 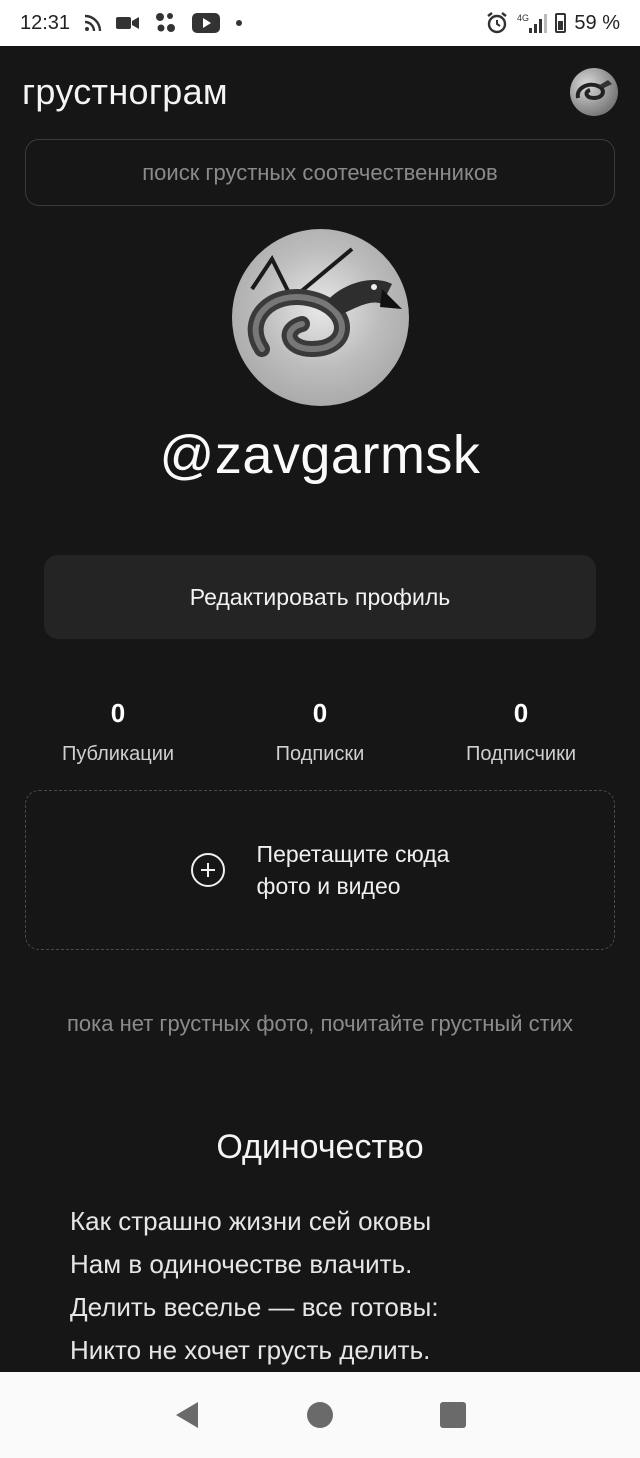 What do you see at coordinates (251, 1221) in the screenshot?
I see `poem-line: Как страшно жизни сей оковы` at bounding box center [251, 1221].